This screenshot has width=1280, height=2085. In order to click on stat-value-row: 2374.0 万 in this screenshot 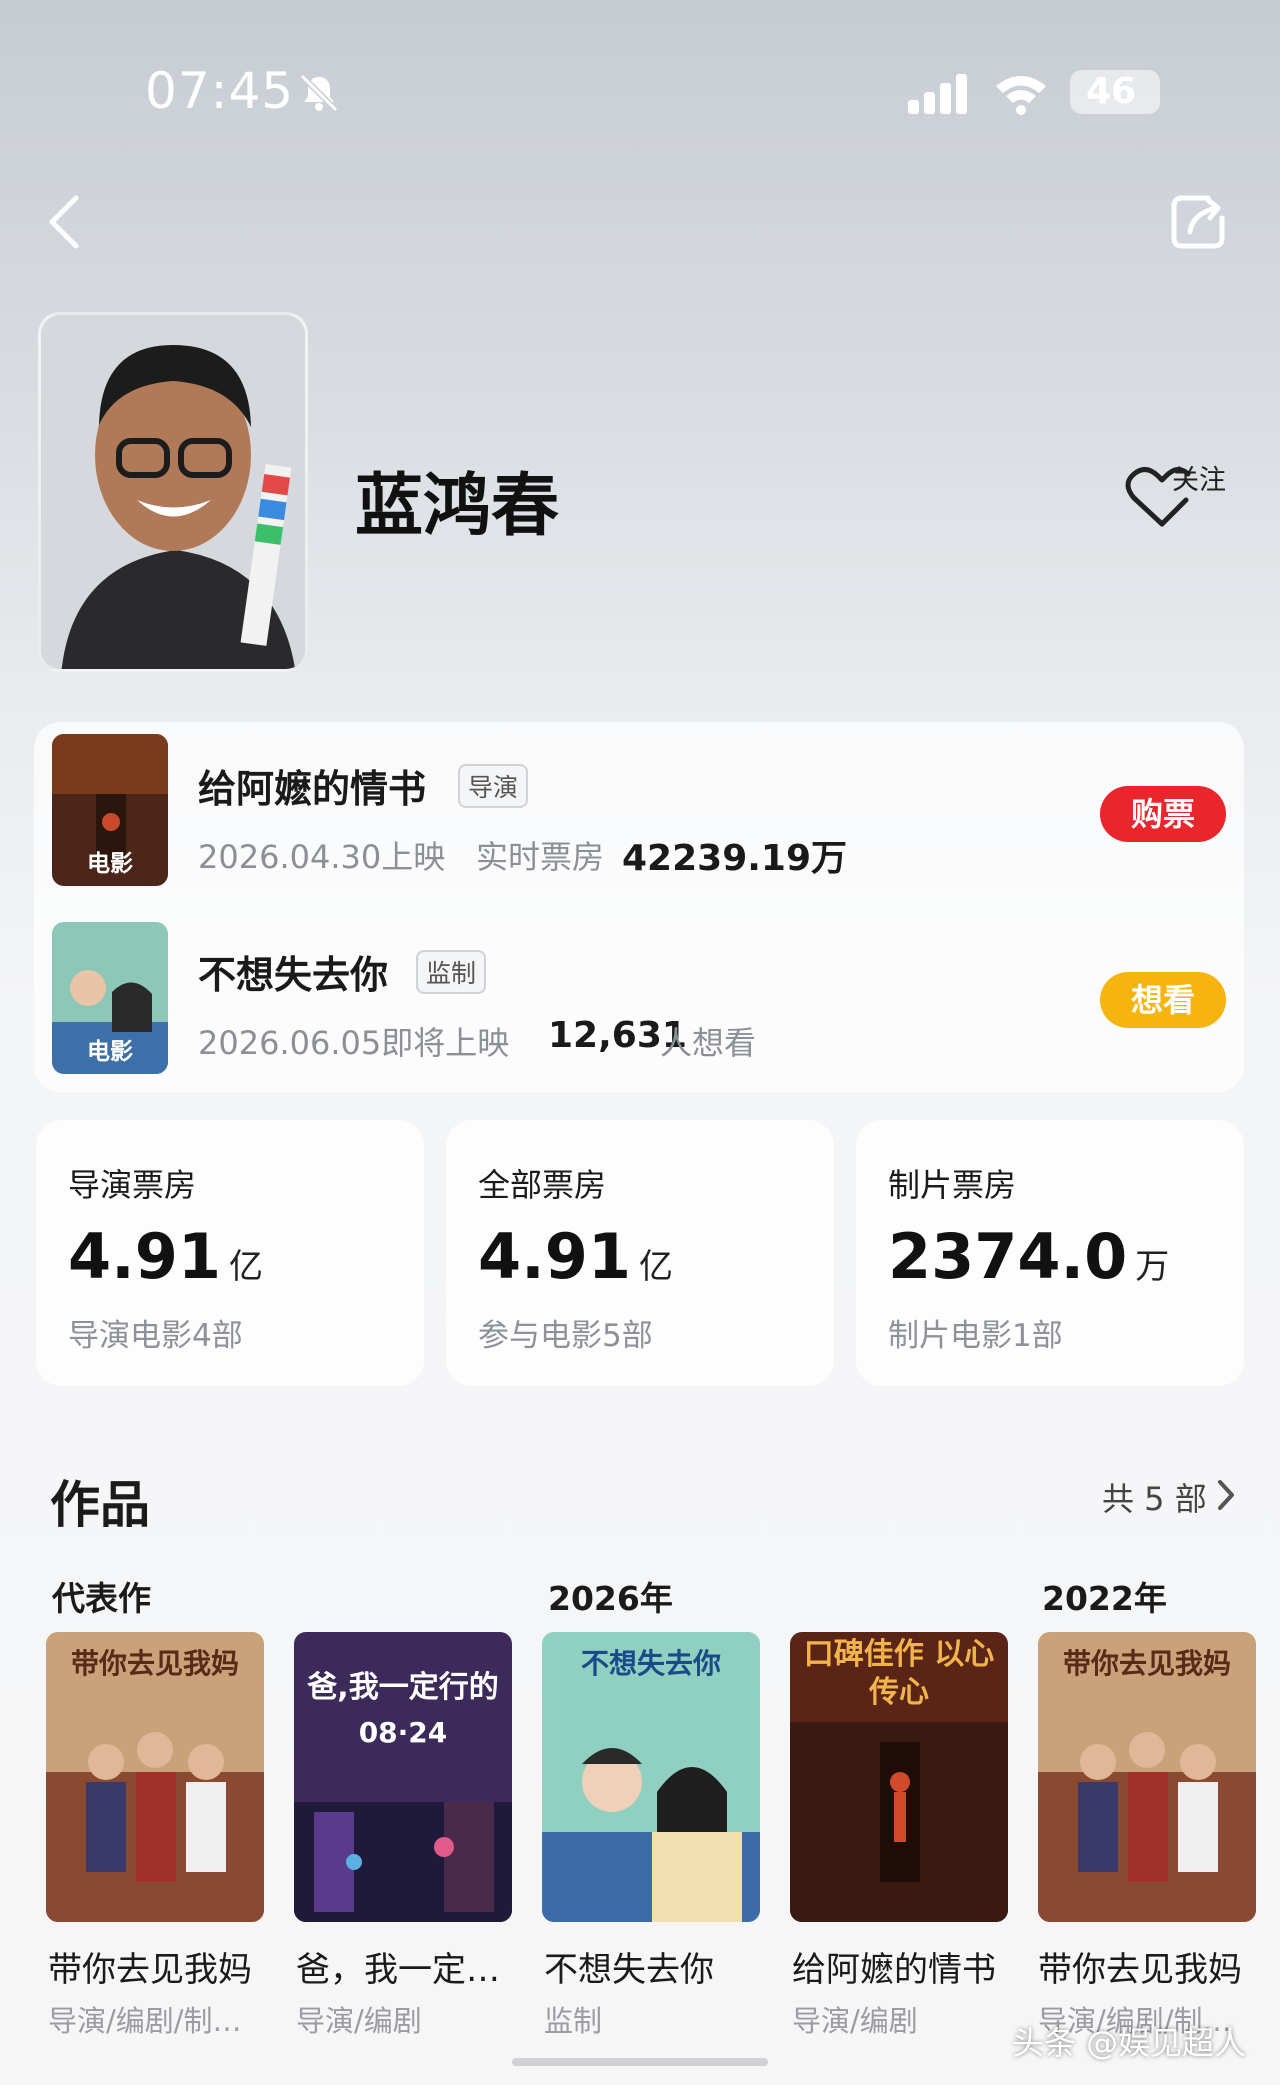, I will do `click(1028, 1256)`.